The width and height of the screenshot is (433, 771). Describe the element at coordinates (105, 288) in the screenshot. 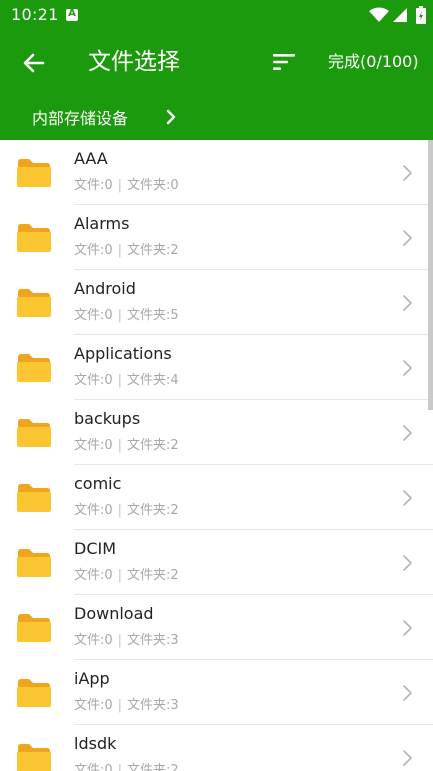

I see `folder-name: Android` at that location.